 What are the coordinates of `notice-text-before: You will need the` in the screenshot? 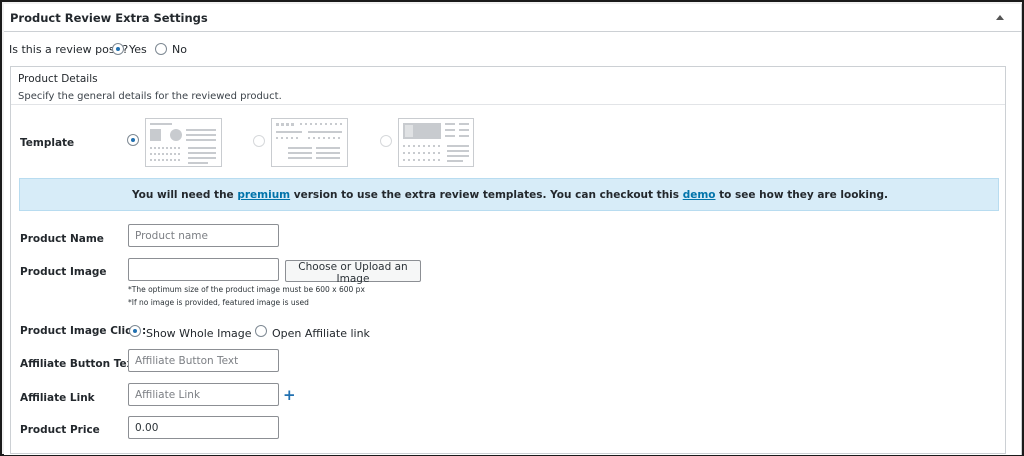 It's located at (185, 195).